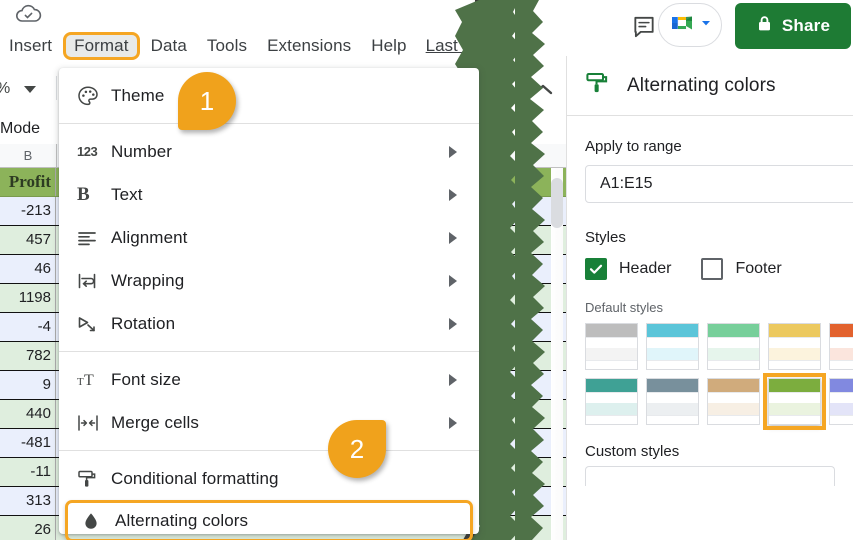 Image resolution: width=853 pixels, height=540 pixels. What do you see at coordinates (645, 268) in the screenshot?
I see `header-checkbox-label: Header` at bounding box center [645, 268].